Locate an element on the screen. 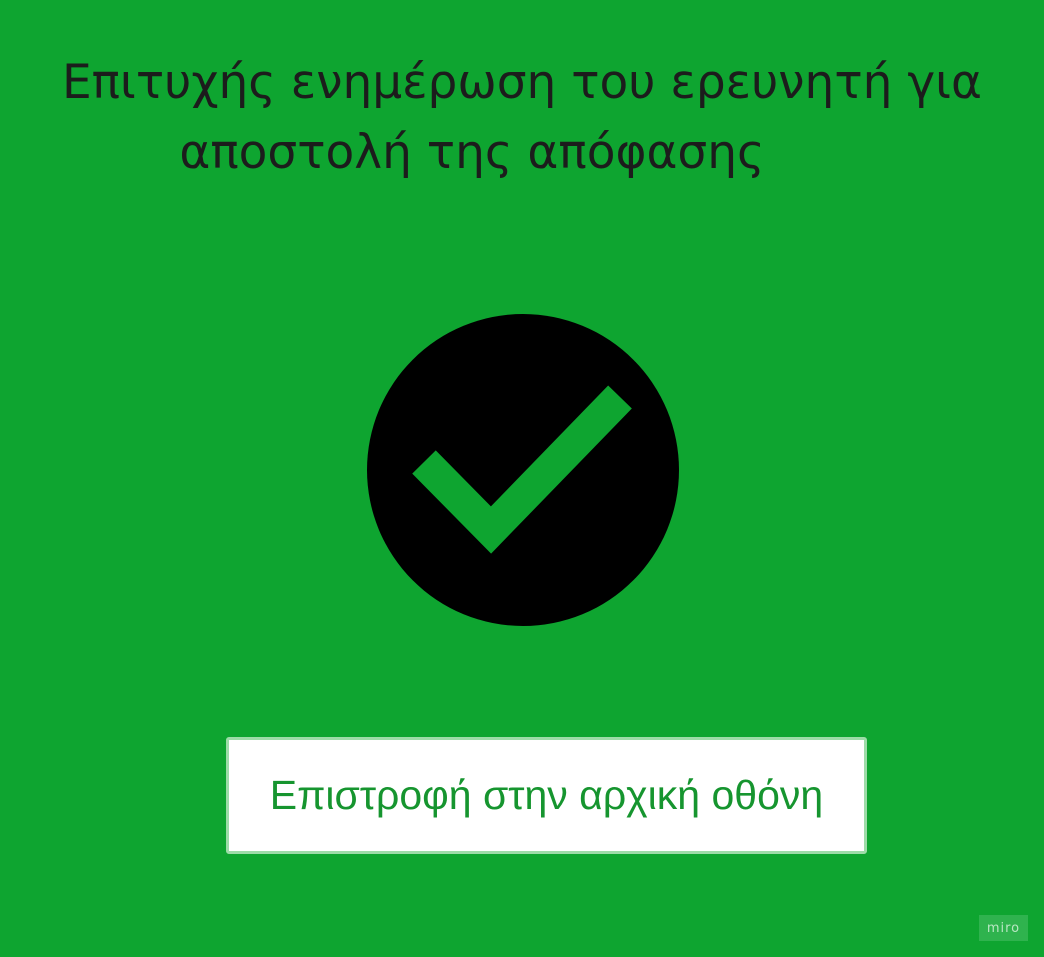 This screenshot has height=957, width=1044. title-line-1: Επιτυχής ενημέρωση του ερευνητή για is located at coordinates (522, 82).